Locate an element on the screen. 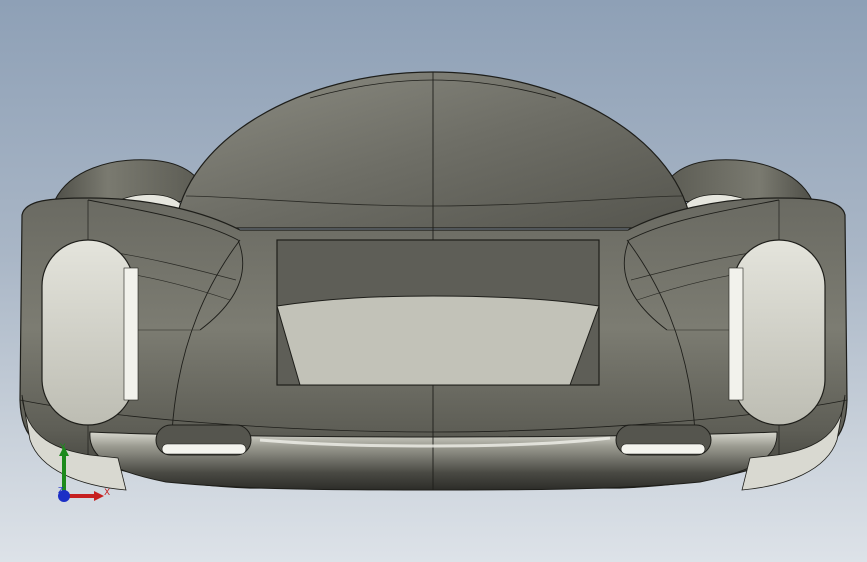 This screenshot has height=562, width=867. triad-y-label: Y is located at coordinates (63, 448).